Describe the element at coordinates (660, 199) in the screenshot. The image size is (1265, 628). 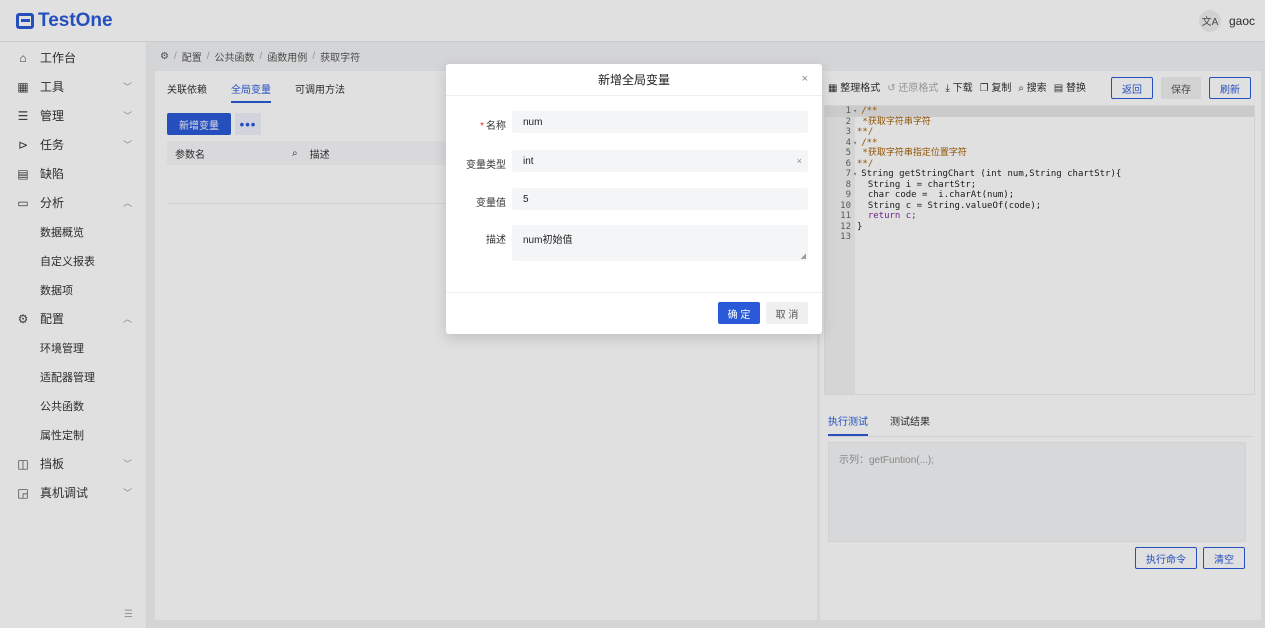
I see `value-field: 5` at that location.